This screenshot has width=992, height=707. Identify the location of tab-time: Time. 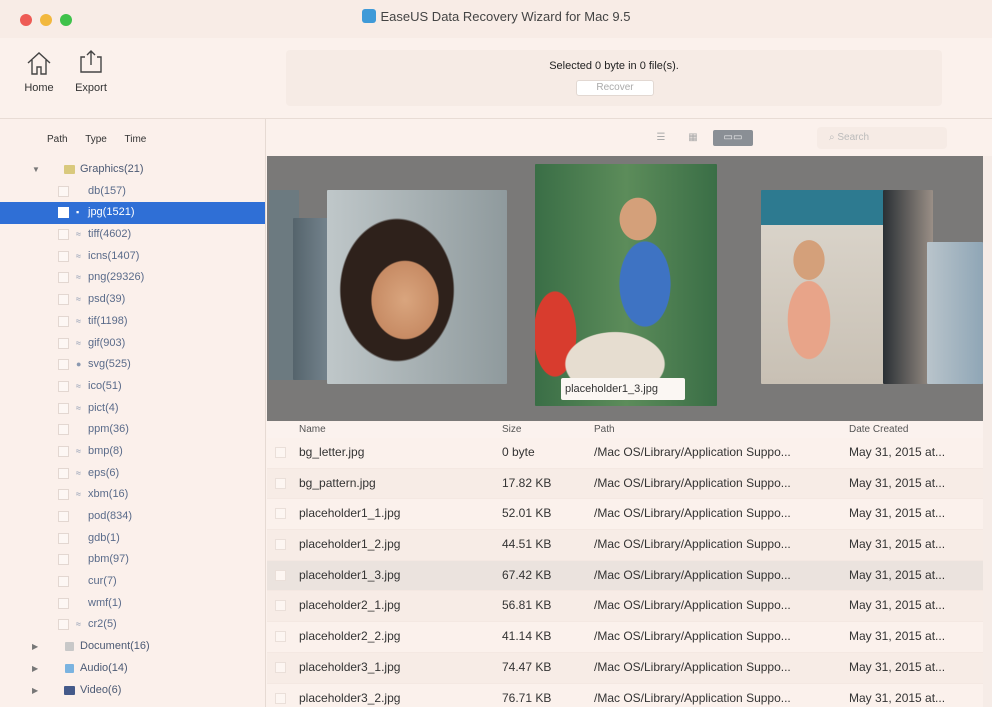
(135, 139).